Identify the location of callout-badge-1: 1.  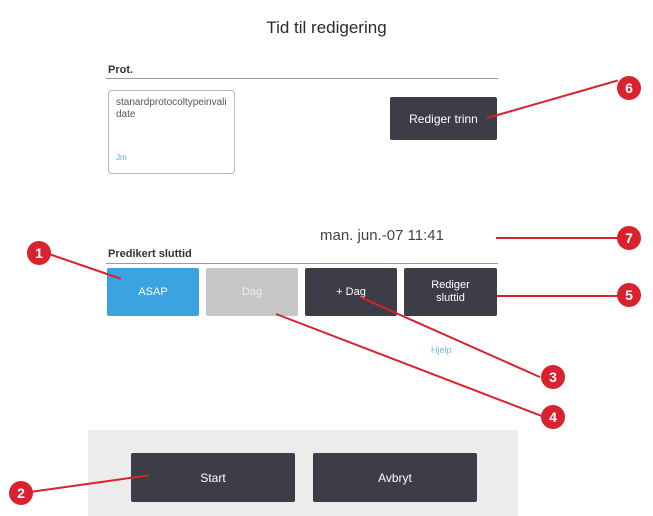
(39, 253).